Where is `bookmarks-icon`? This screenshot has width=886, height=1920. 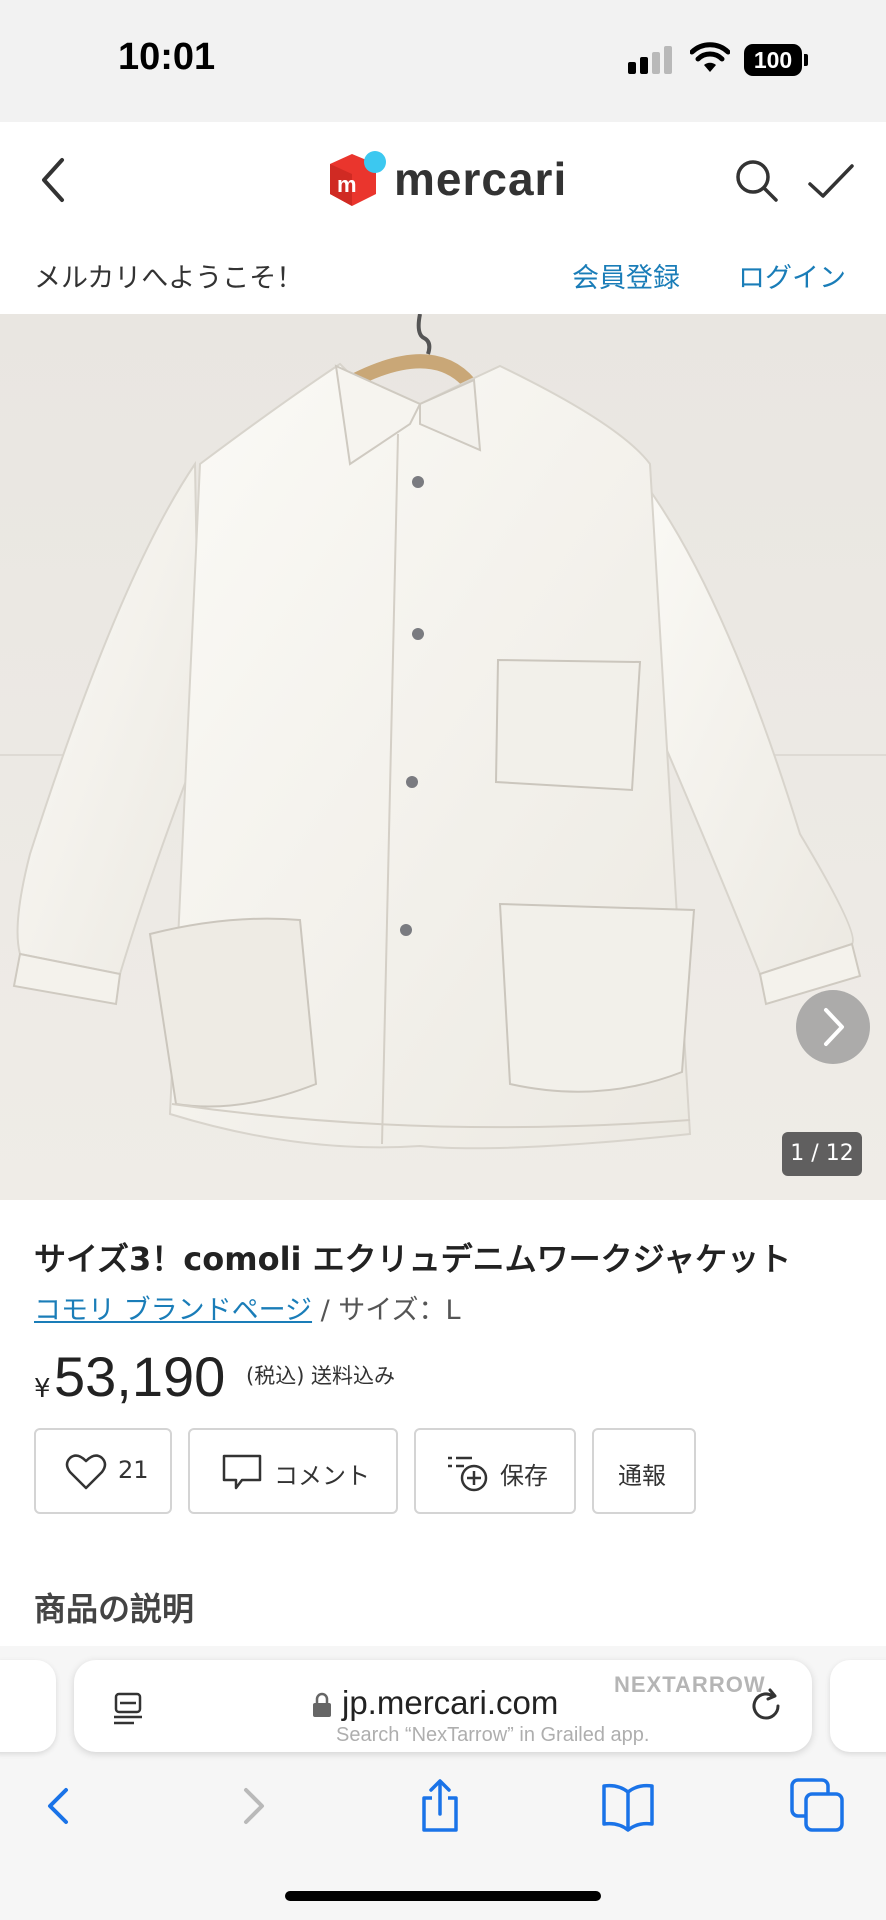
bookmarks-icon is located at coordinates (628, 1806).